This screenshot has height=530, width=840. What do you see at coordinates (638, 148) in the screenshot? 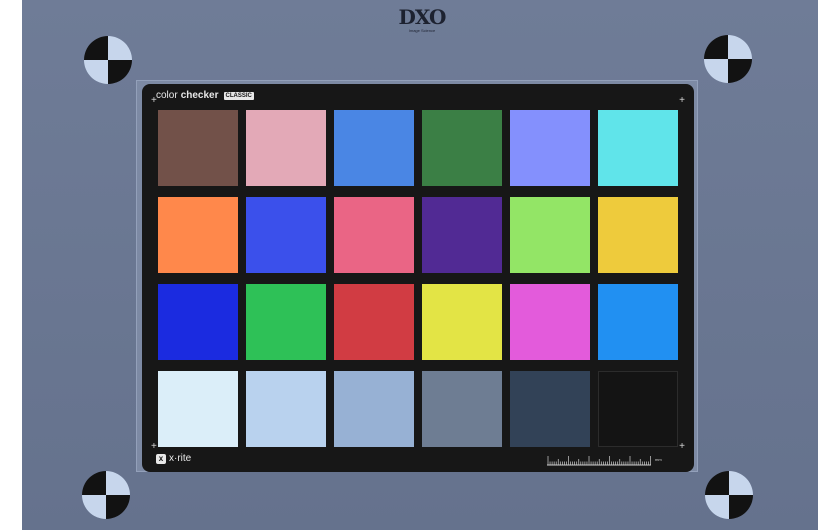
I see `patch-bluish-green` at bounding box center [638, 148].